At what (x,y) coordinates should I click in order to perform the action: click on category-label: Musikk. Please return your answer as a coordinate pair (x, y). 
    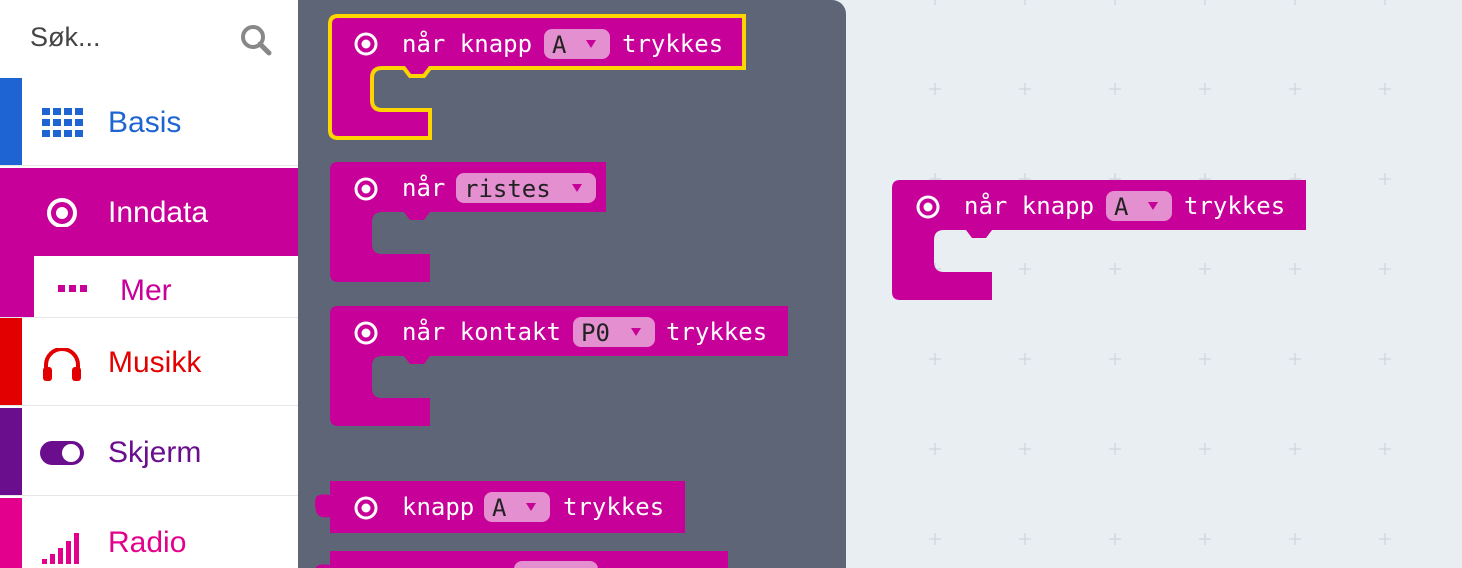
    Looking at the image, I should click on (155, 362).